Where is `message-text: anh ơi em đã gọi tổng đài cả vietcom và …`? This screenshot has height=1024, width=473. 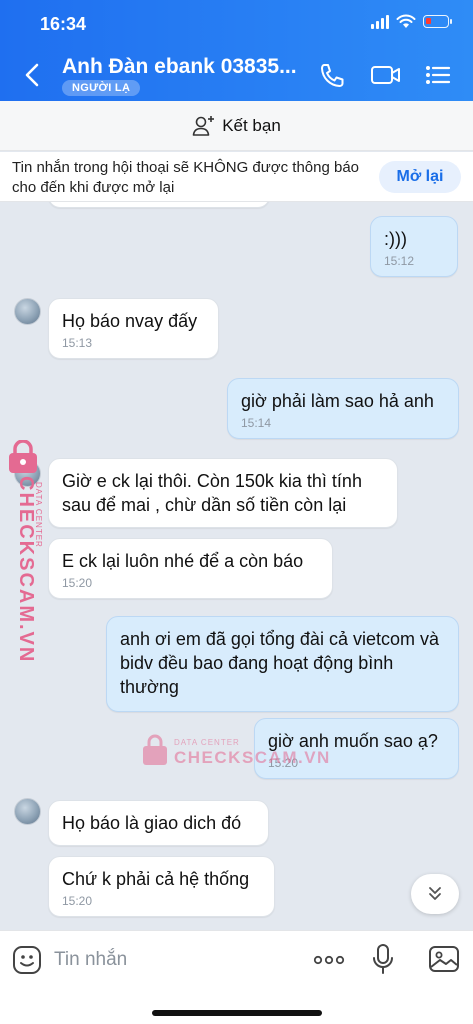
message-text: anh ơi em đã gọi tổng đài cả vietcom và … is located at coordinates (279, 663).